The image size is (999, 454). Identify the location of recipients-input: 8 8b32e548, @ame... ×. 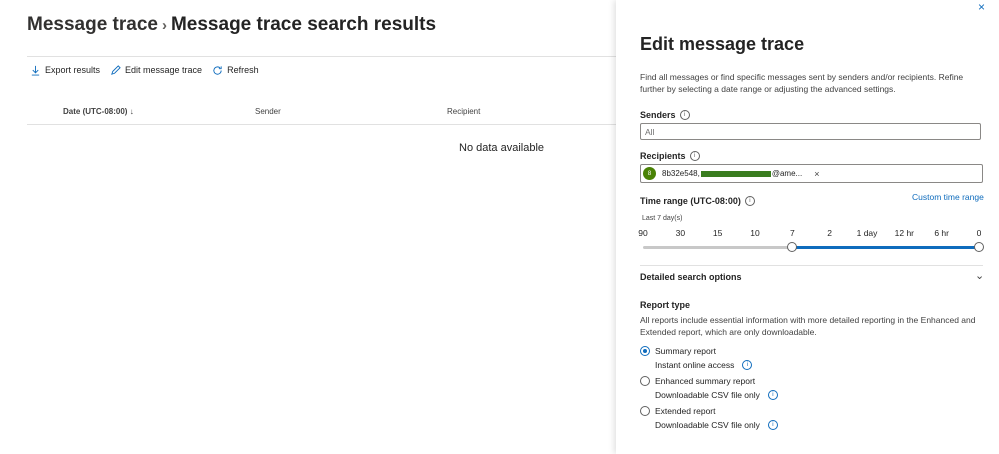
(811, 173).